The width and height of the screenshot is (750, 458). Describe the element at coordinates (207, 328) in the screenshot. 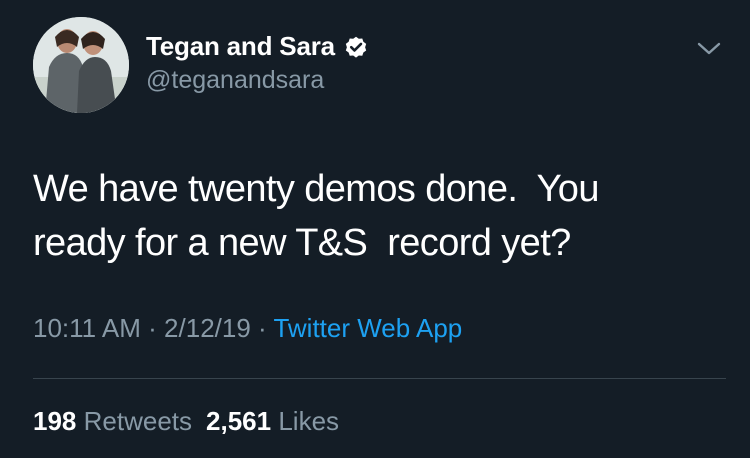

I see `tweet-date: 2/12/19` at that location.